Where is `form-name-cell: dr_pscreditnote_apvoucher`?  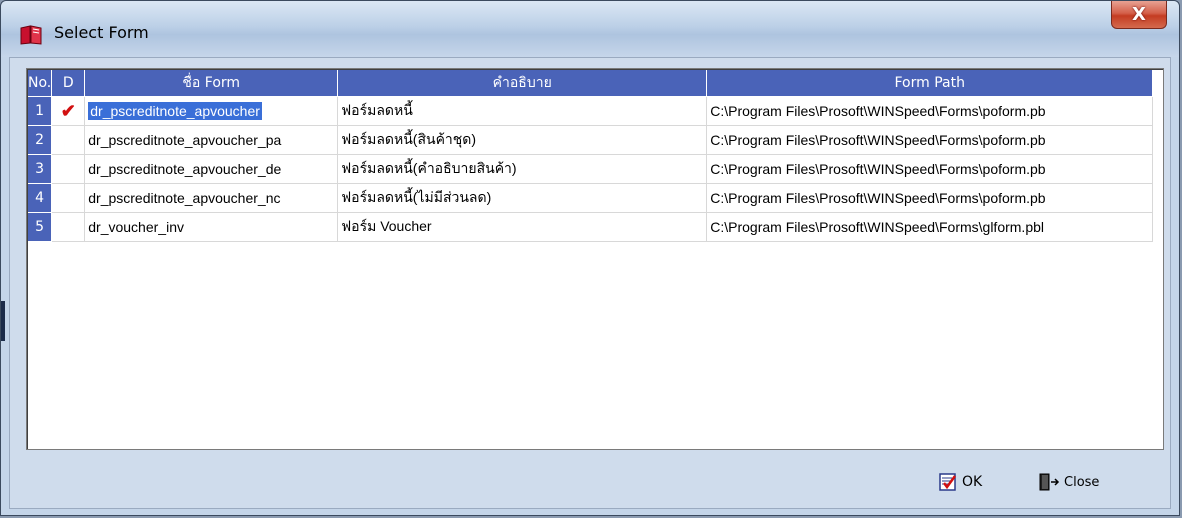 form-name-cell: dr_pscreditnote_apvoucher is located at coordinates (211, 111).